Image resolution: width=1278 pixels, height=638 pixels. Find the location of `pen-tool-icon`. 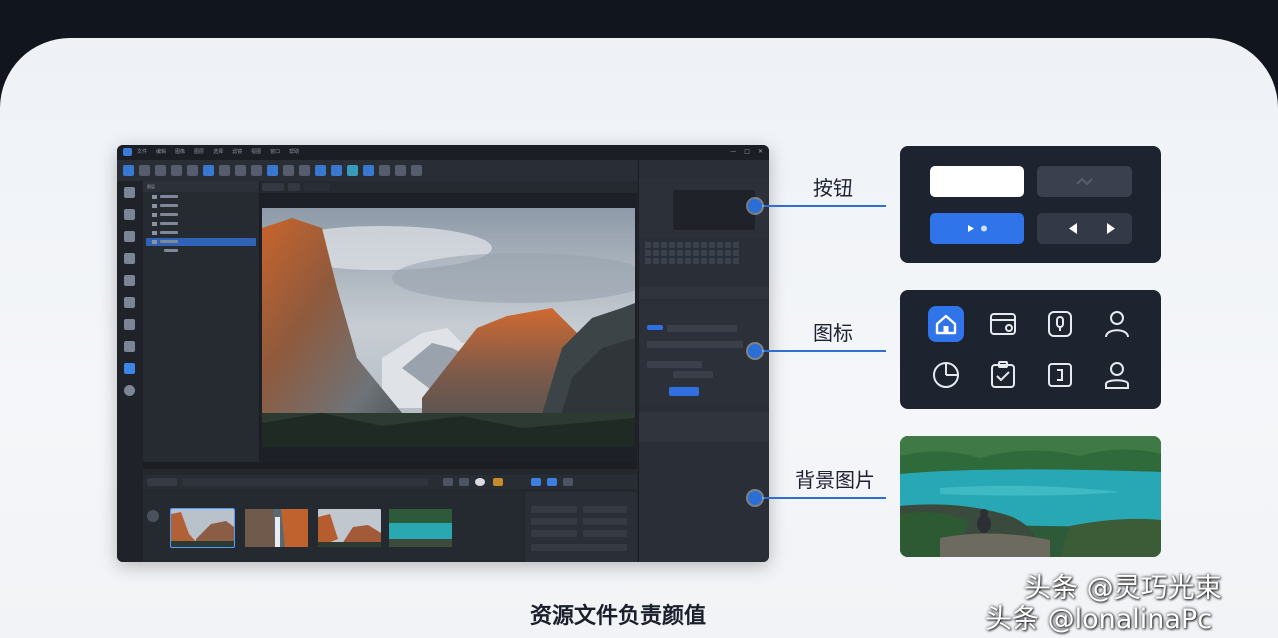

pen-tool-icon is located at coordinates (129, 192).